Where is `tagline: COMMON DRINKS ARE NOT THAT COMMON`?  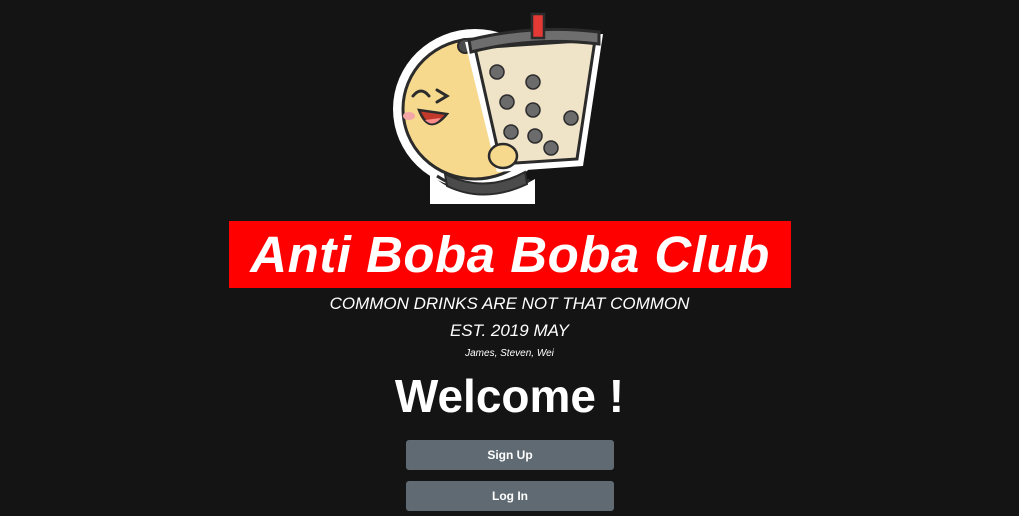
tagline: COMMON DRINKS ARE NOT THAT COMMON is located at coordinates (509, 303).